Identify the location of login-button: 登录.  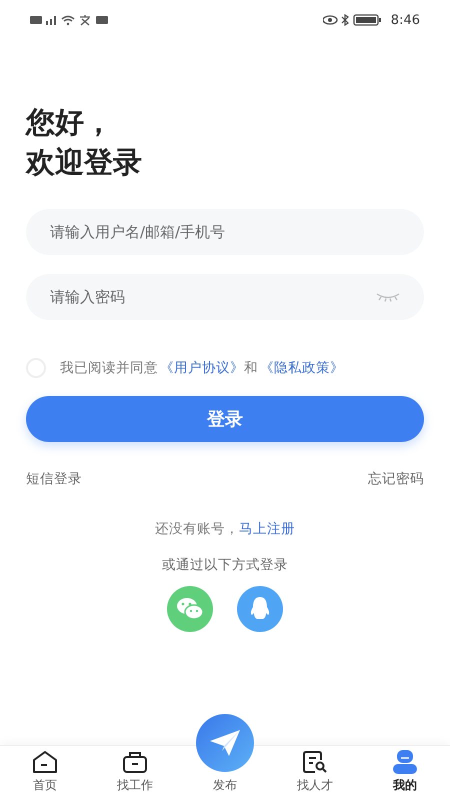
(225, 419).